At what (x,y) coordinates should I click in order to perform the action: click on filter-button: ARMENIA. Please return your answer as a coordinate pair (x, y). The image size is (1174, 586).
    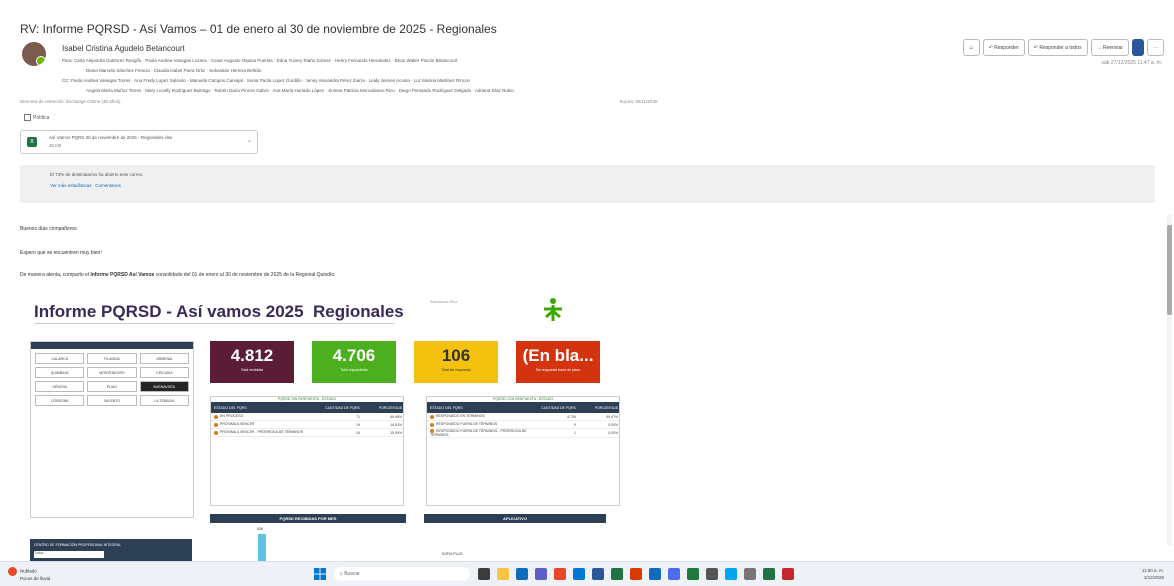
    Looking at the image, I should click on (164, 358).